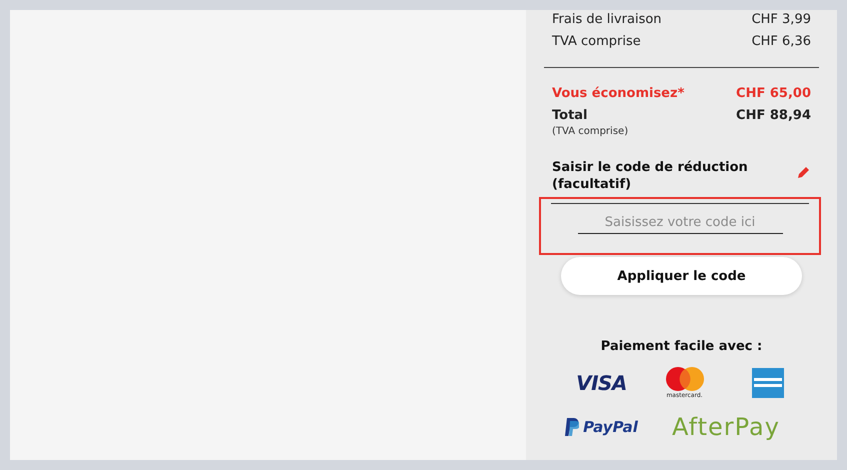 Image resolution: width=847 pixels, height=470 pixels. I want to click on savings-value: CHF 65,00, so click(773, 93).